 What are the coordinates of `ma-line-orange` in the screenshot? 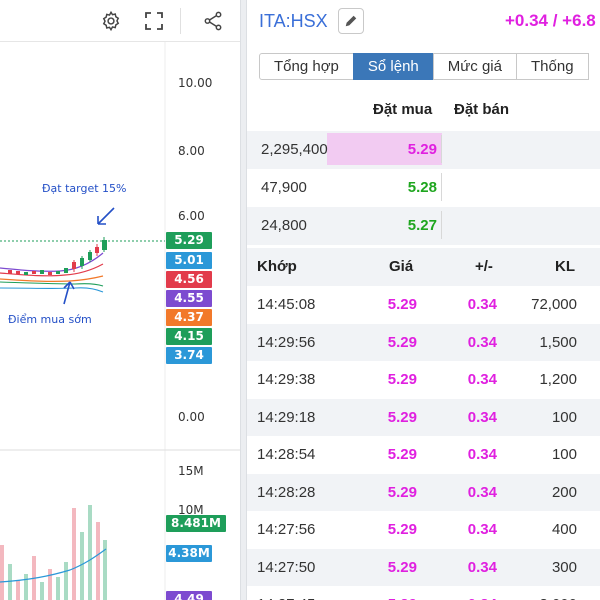 It's located at (52, 278).